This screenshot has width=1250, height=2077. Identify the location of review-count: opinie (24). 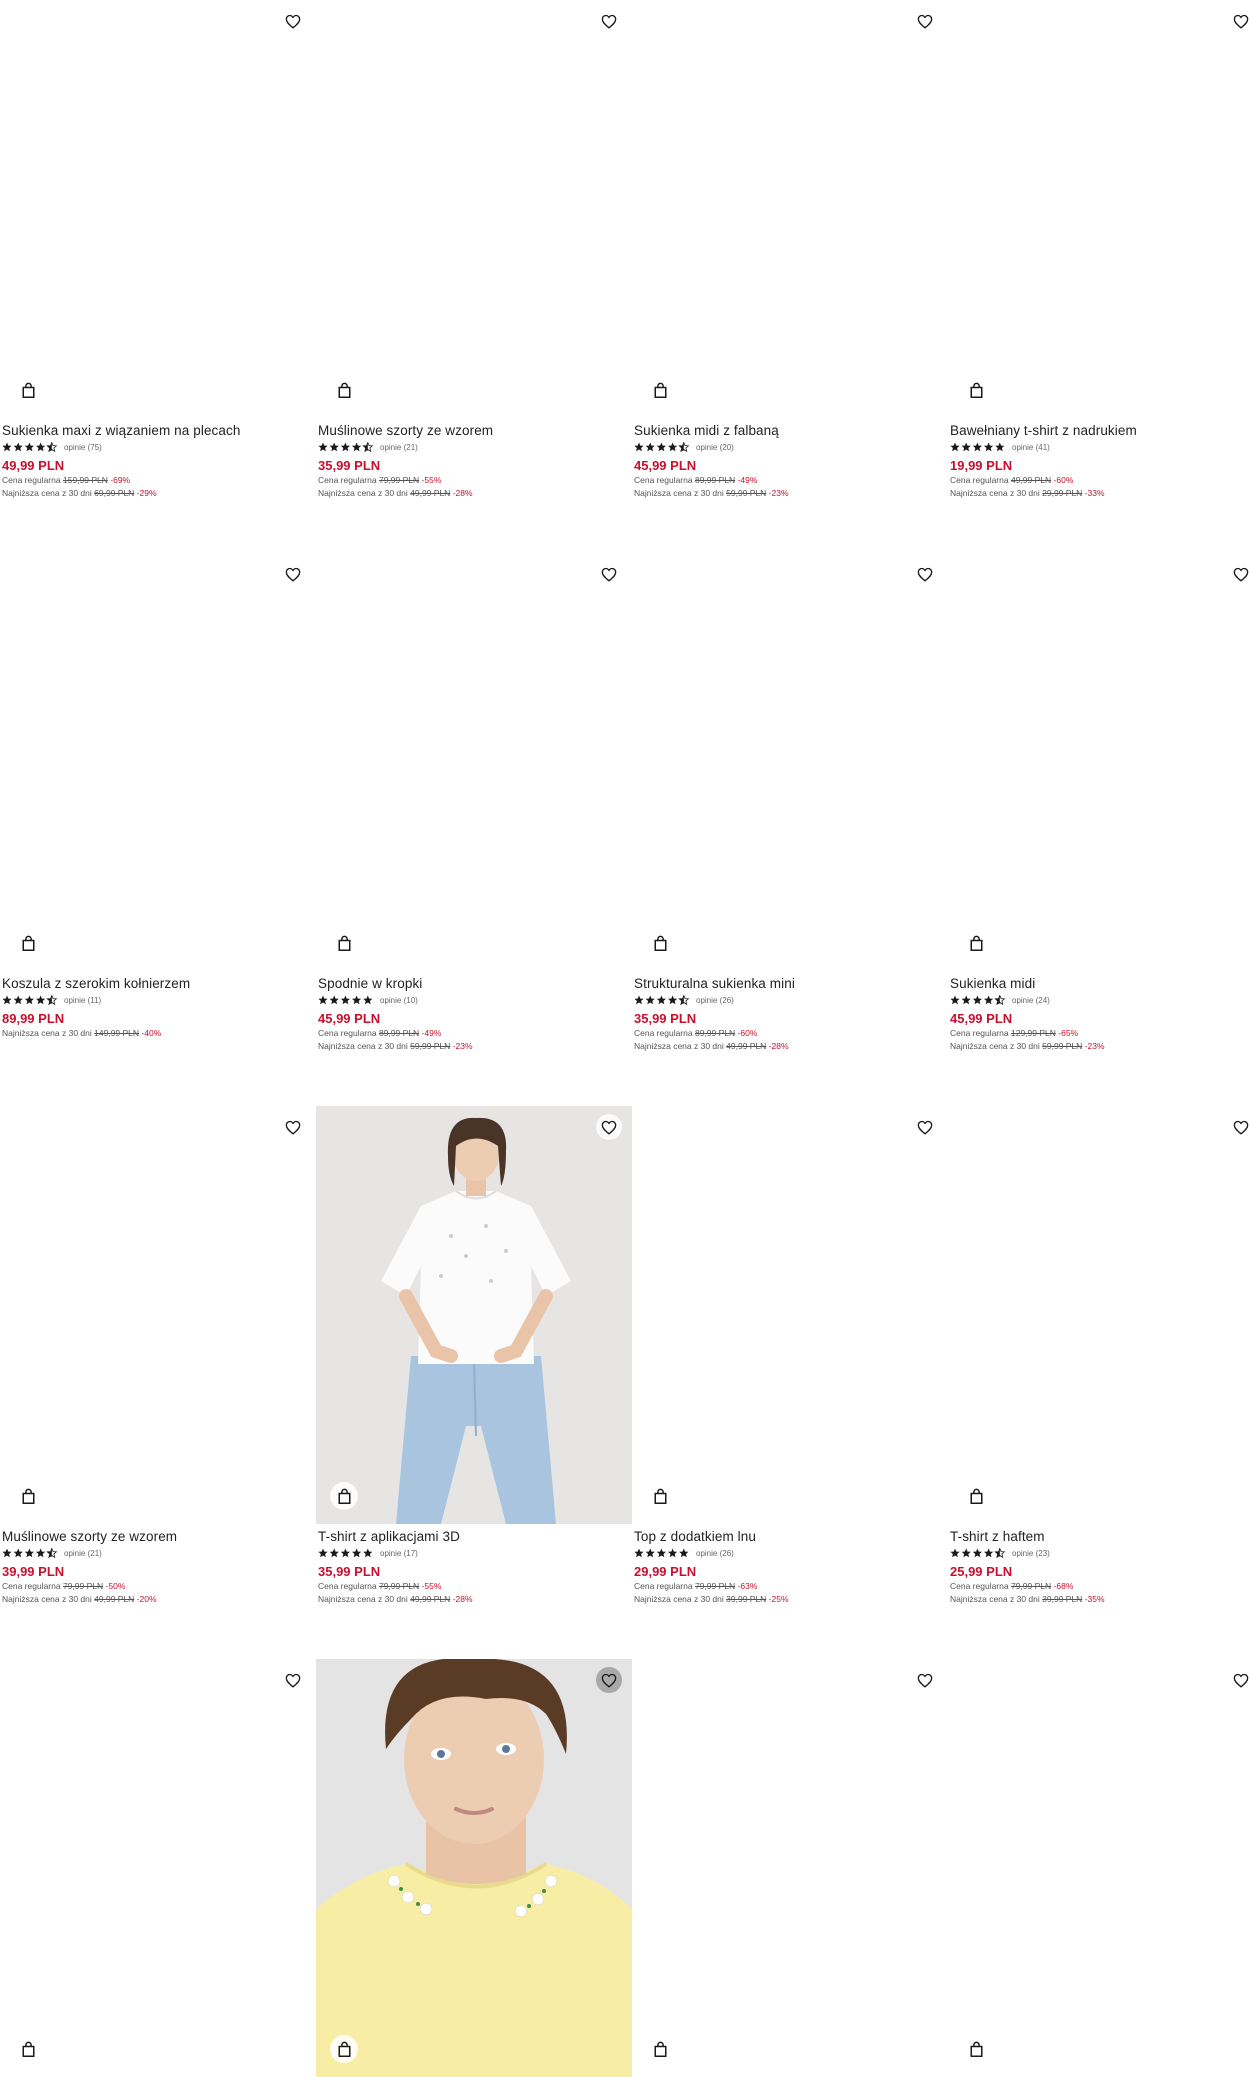
(1031, 1000).